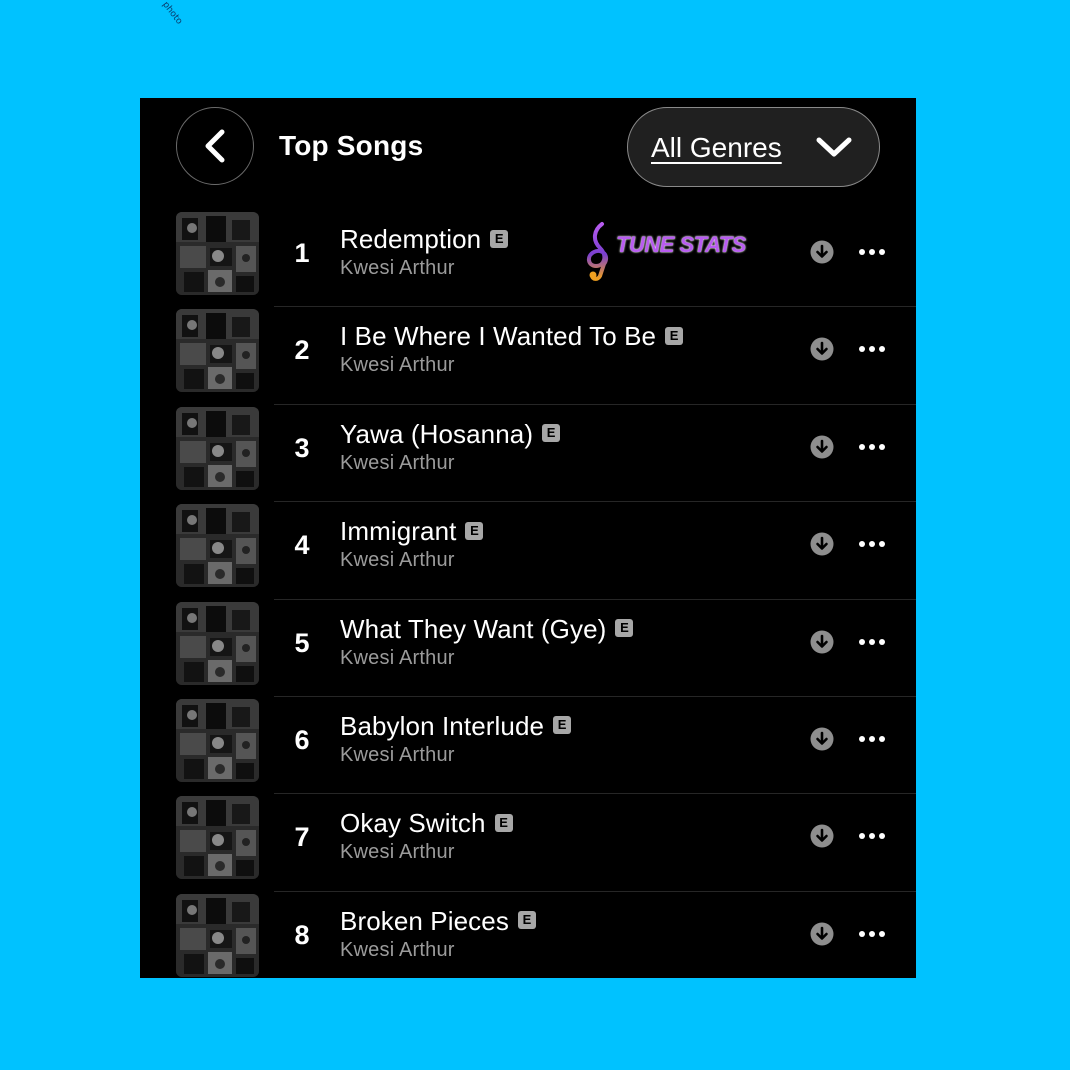 The image size is (1070, 1070). What do you see at coordinates (413, 823) in the screenshot?
I see `song-title: Okay Switch` at bounding box center [413, 823].